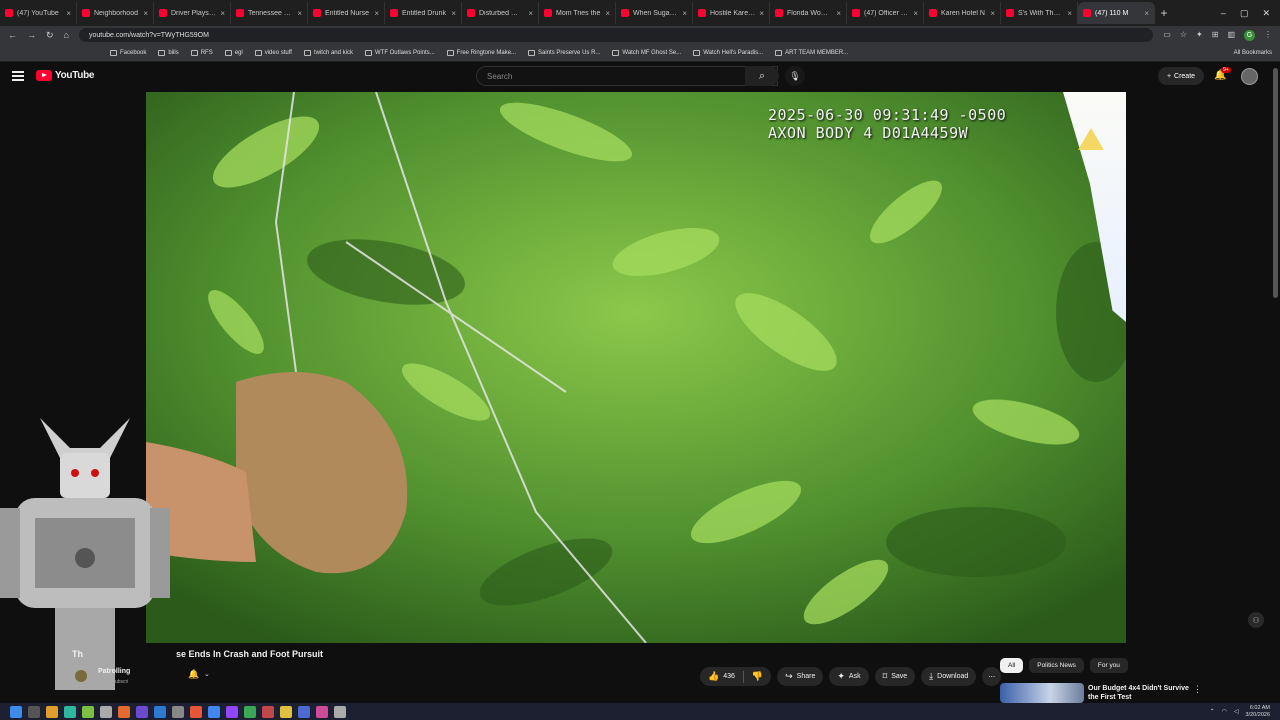 The height and width of the screenshot is (720, 1280). What do you see at coordinates (962, 13) in the screenshot?
I see `browser-tab: Karen Hotel N ×` at bounding box center [962, 13].